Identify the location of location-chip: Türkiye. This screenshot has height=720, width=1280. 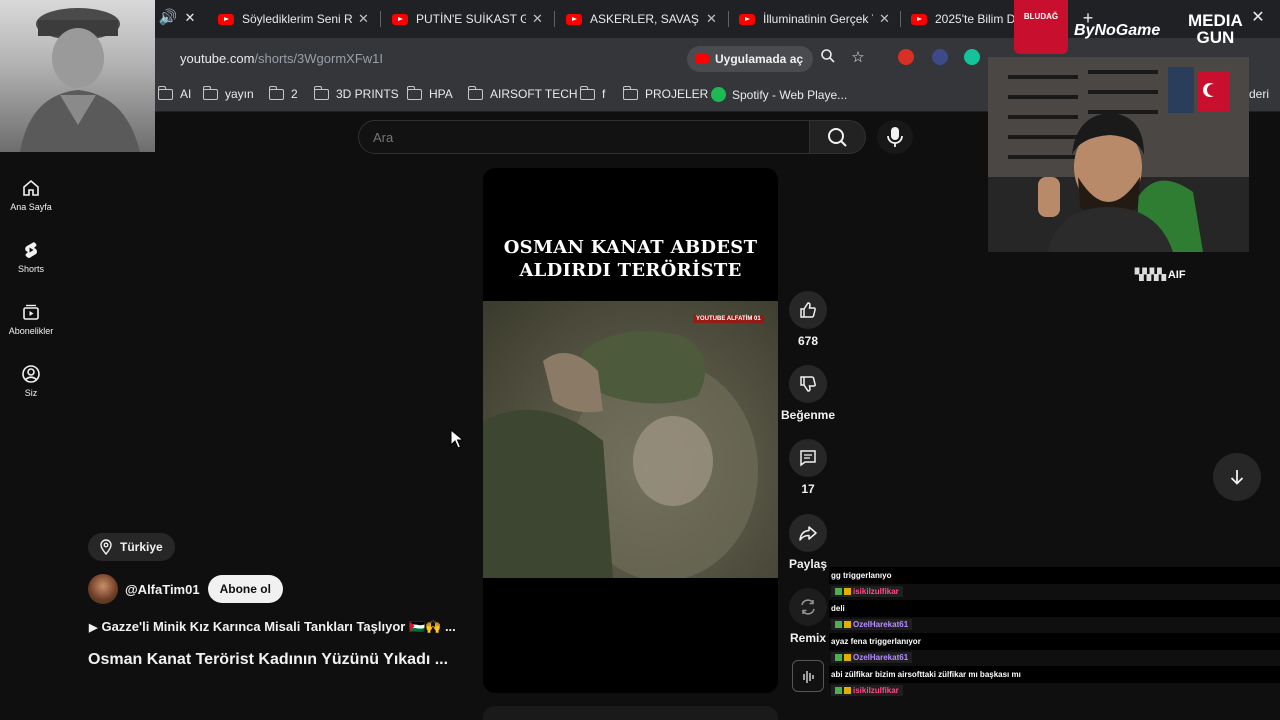
(131, 547).